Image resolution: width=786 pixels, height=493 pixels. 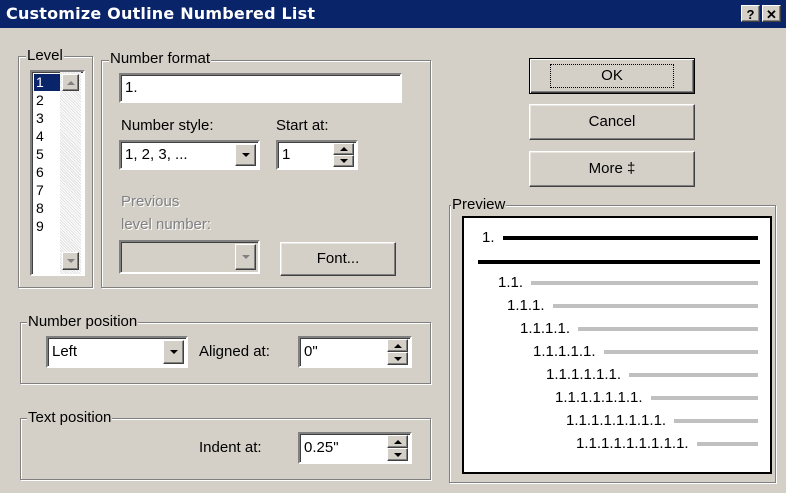 What do you see at coordinates (47, 82) in the screenshot?
I see `level-item: 1` at bounding box center [47, 82].